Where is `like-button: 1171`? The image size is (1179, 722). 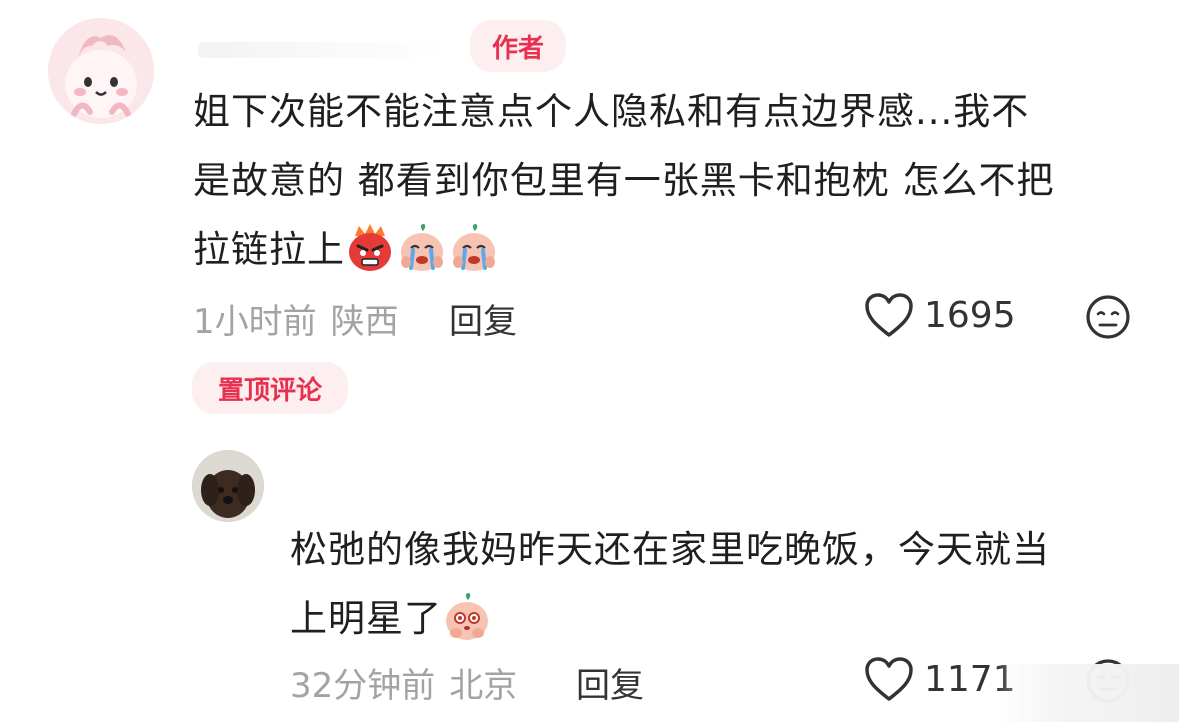 like-button: 1171 is located at coordinates (940, 679).